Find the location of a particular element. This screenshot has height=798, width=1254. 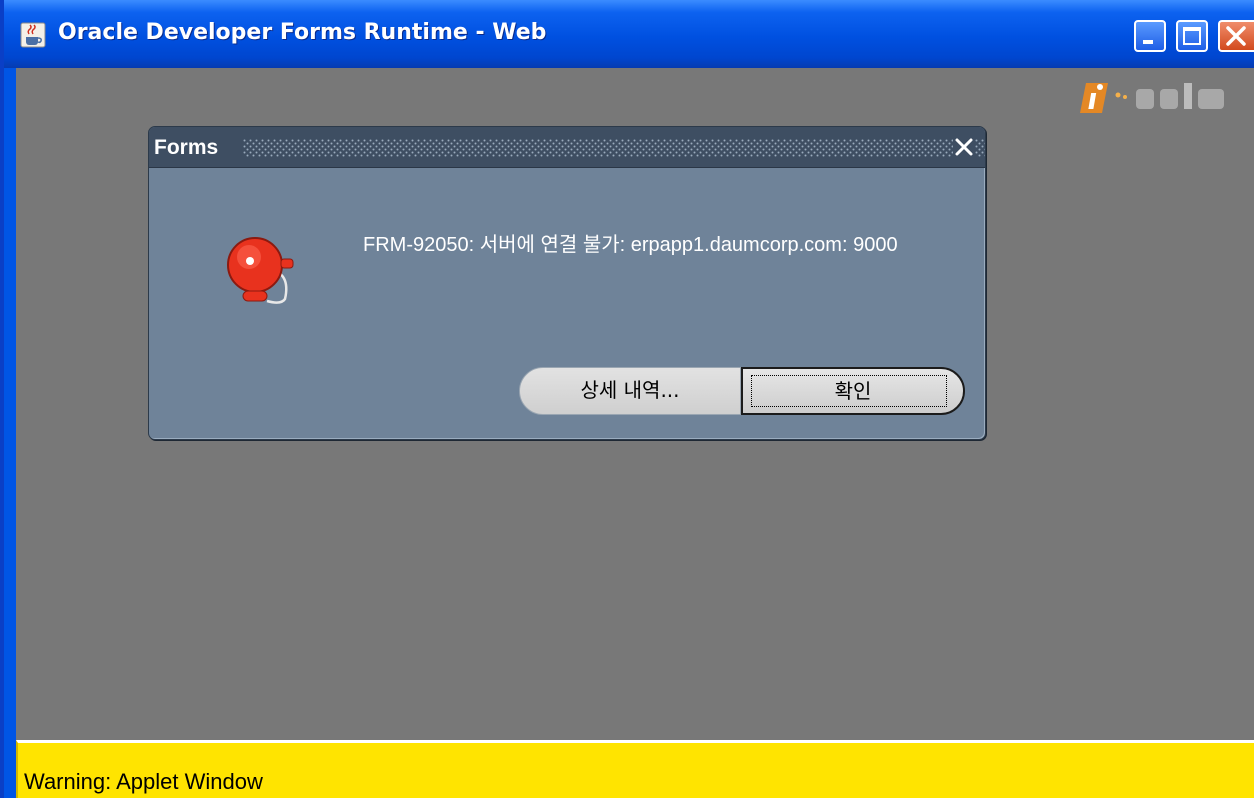

window-close-button is located at coordinates (1236, 36).